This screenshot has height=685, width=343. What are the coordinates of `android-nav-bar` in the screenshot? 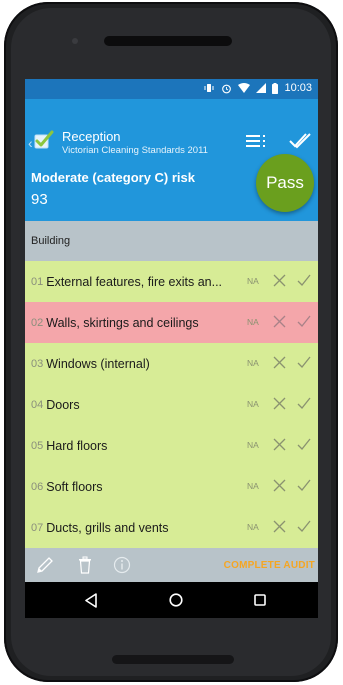 It's located at (171, 600).